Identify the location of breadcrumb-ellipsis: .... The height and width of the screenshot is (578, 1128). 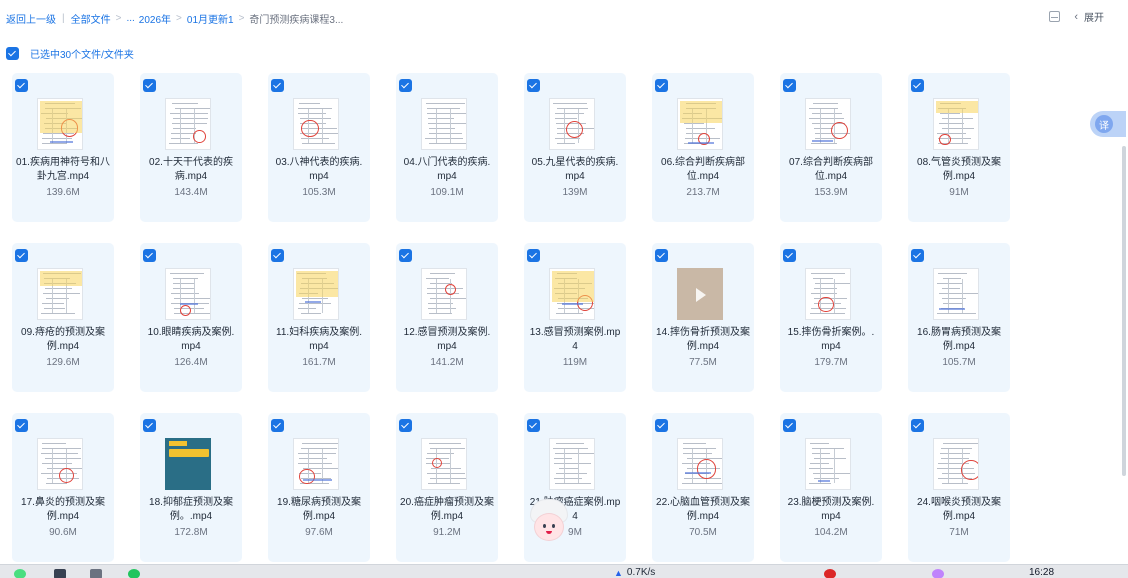
(130, 18).